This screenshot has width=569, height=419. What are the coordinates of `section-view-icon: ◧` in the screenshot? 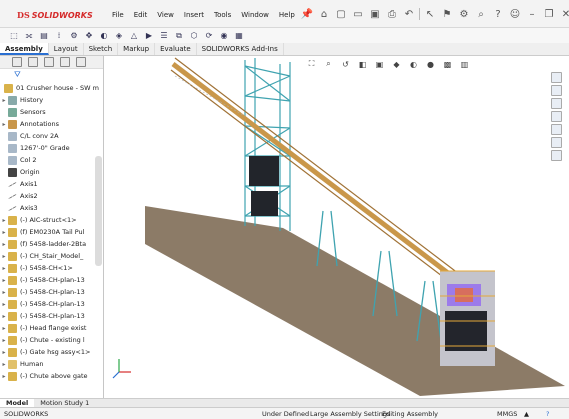 It's located at (362, 64).